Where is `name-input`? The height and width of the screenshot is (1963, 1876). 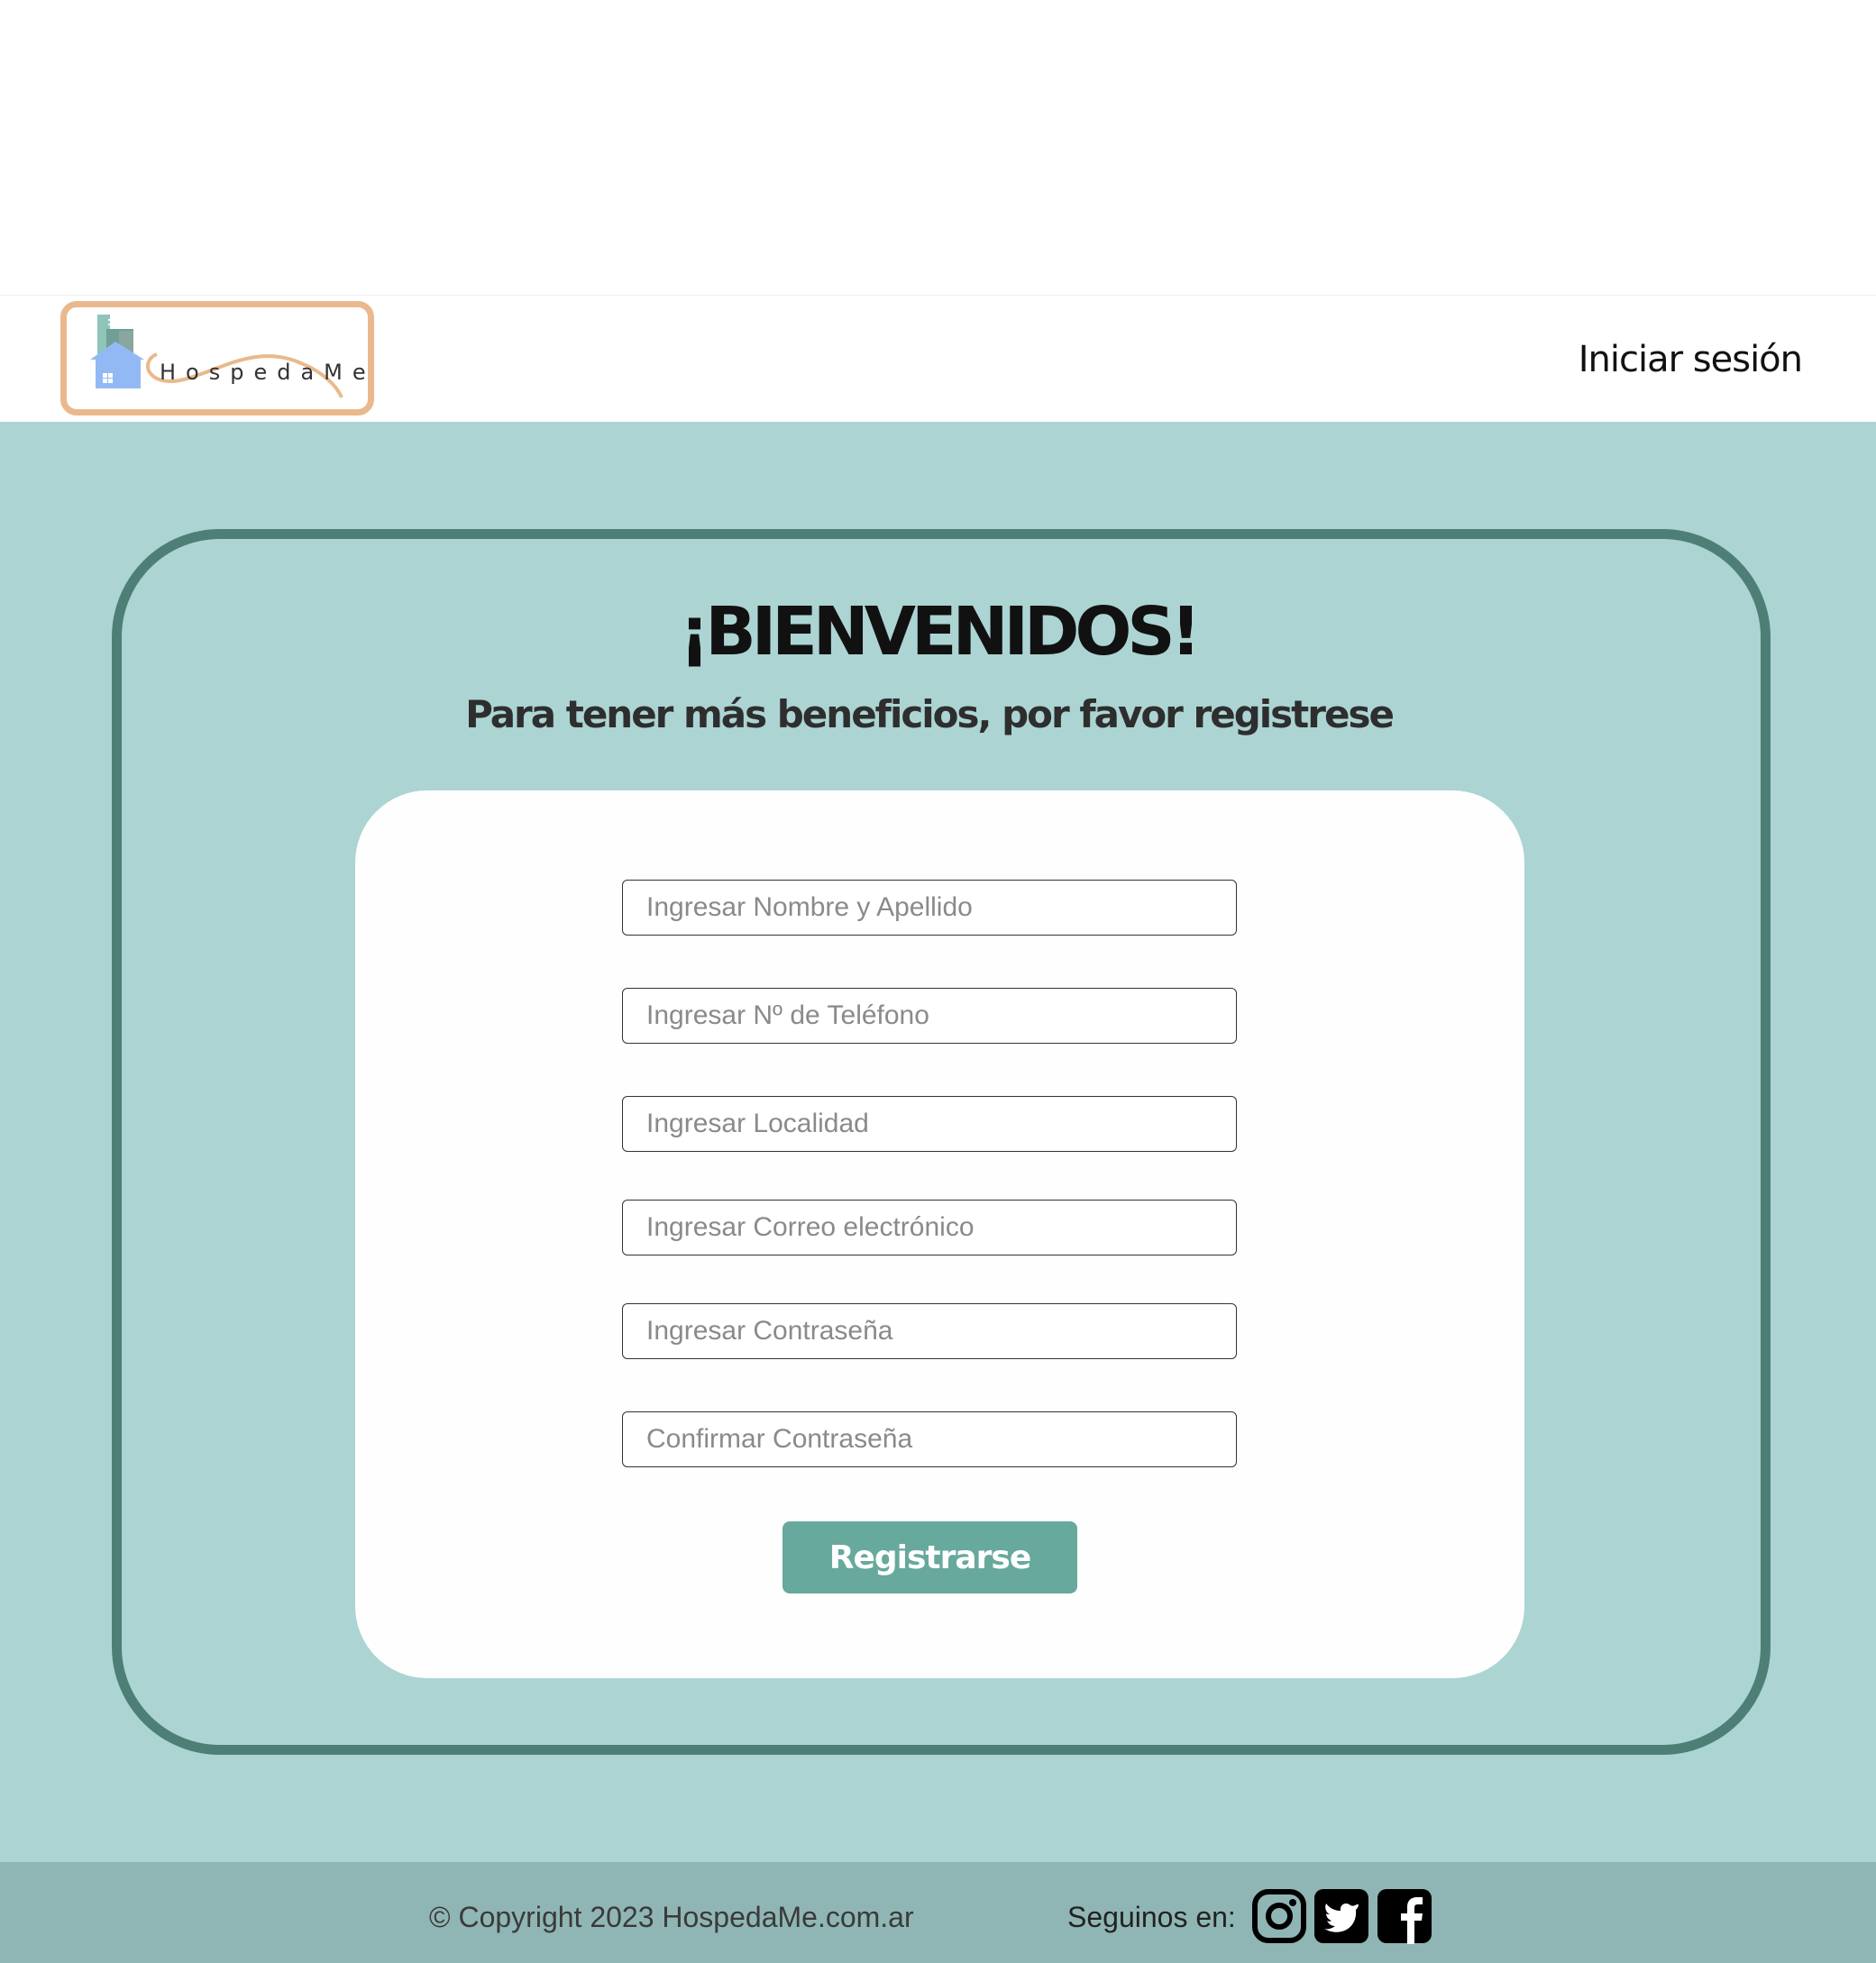
name-input is located at coordinates (929, 908).